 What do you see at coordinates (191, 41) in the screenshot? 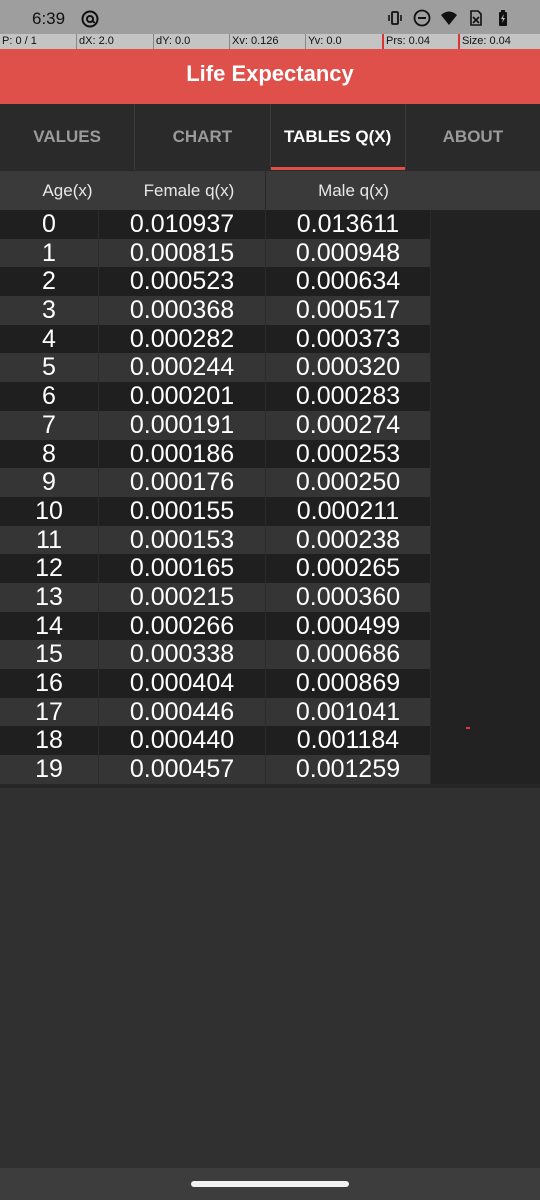
I see `pointer-dy: dY: 0.0` at bounding box center [191, 41].